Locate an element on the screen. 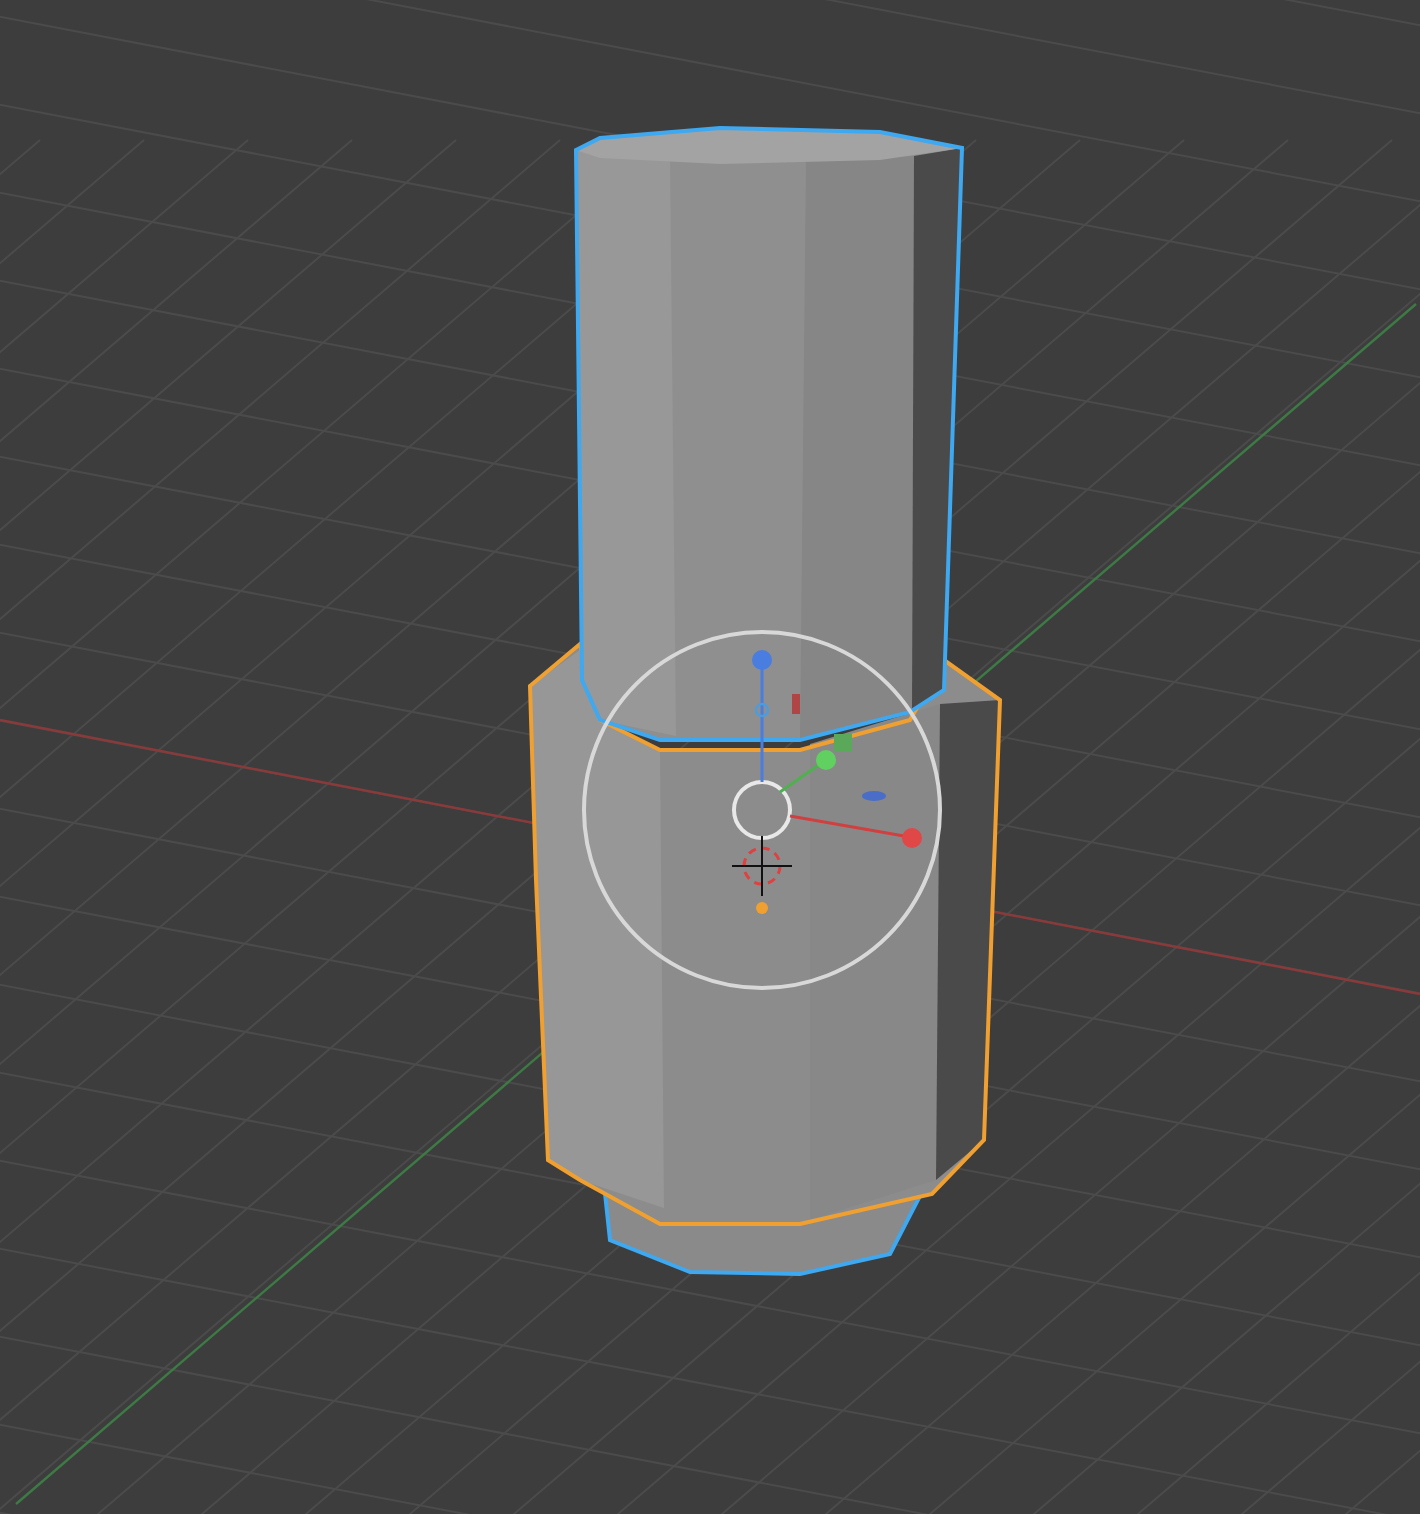  transform-gizmo-drawing is located at coordinates (762, 810).